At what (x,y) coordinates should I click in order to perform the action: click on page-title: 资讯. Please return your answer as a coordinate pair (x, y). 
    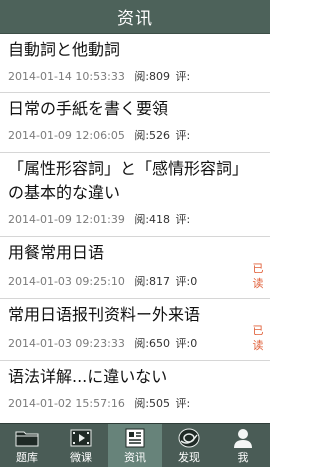
    Looking at the image, I should click on (135, 19).